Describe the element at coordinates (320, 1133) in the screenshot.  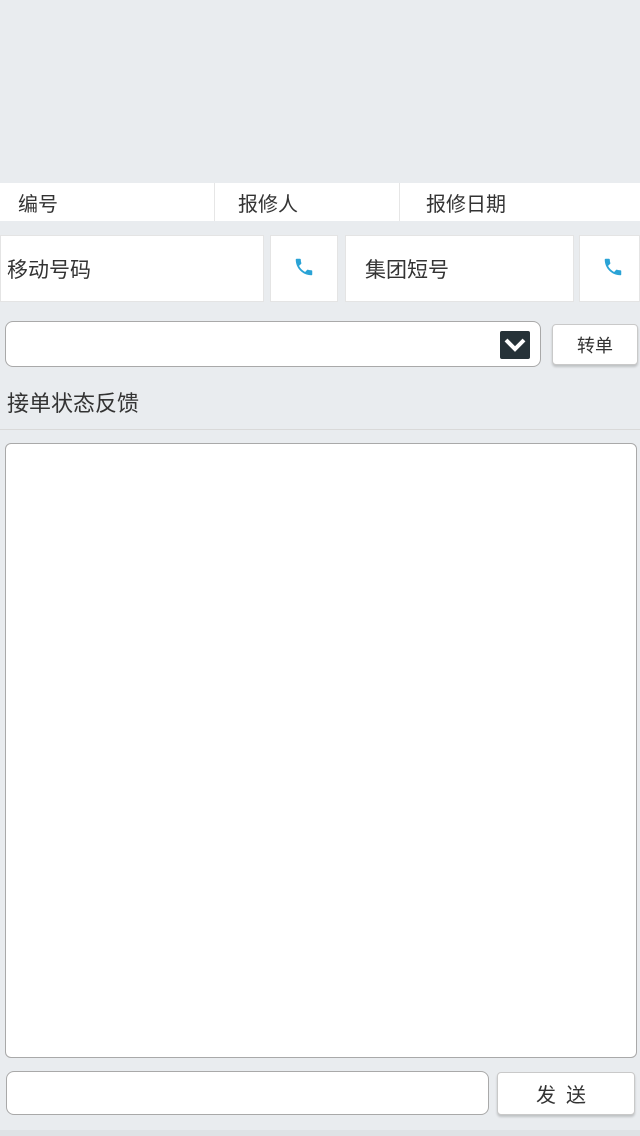
I see `bottom-bar` at that location.